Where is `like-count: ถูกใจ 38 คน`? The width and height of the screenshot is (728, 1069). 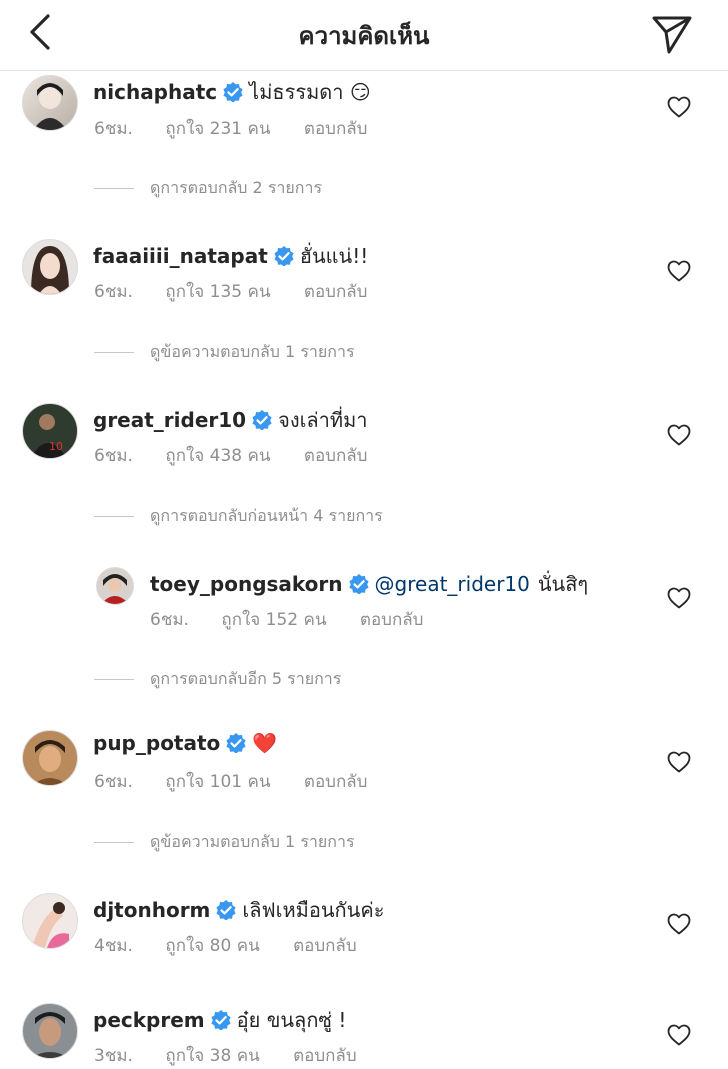 like-count: ถูกใจ 38 คน is located at coordinates (212, 1055).